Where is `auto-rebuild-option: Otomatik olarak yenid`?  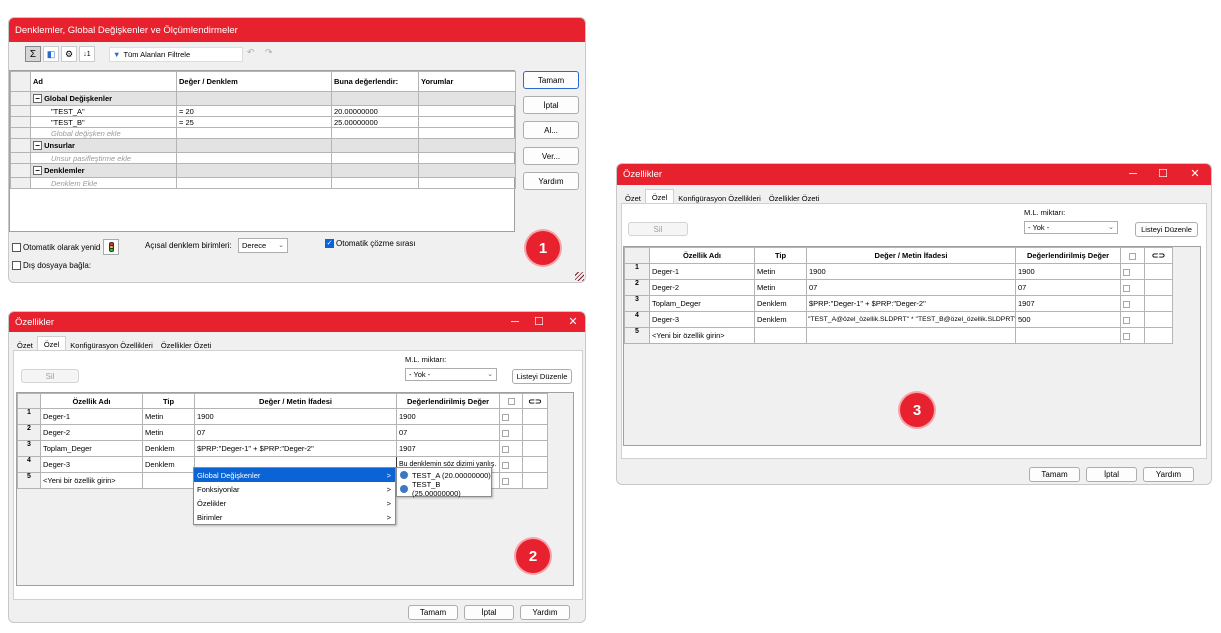 auto-rebuild-option: Otomatik olarak yenid is located at coordinates (66, 247).